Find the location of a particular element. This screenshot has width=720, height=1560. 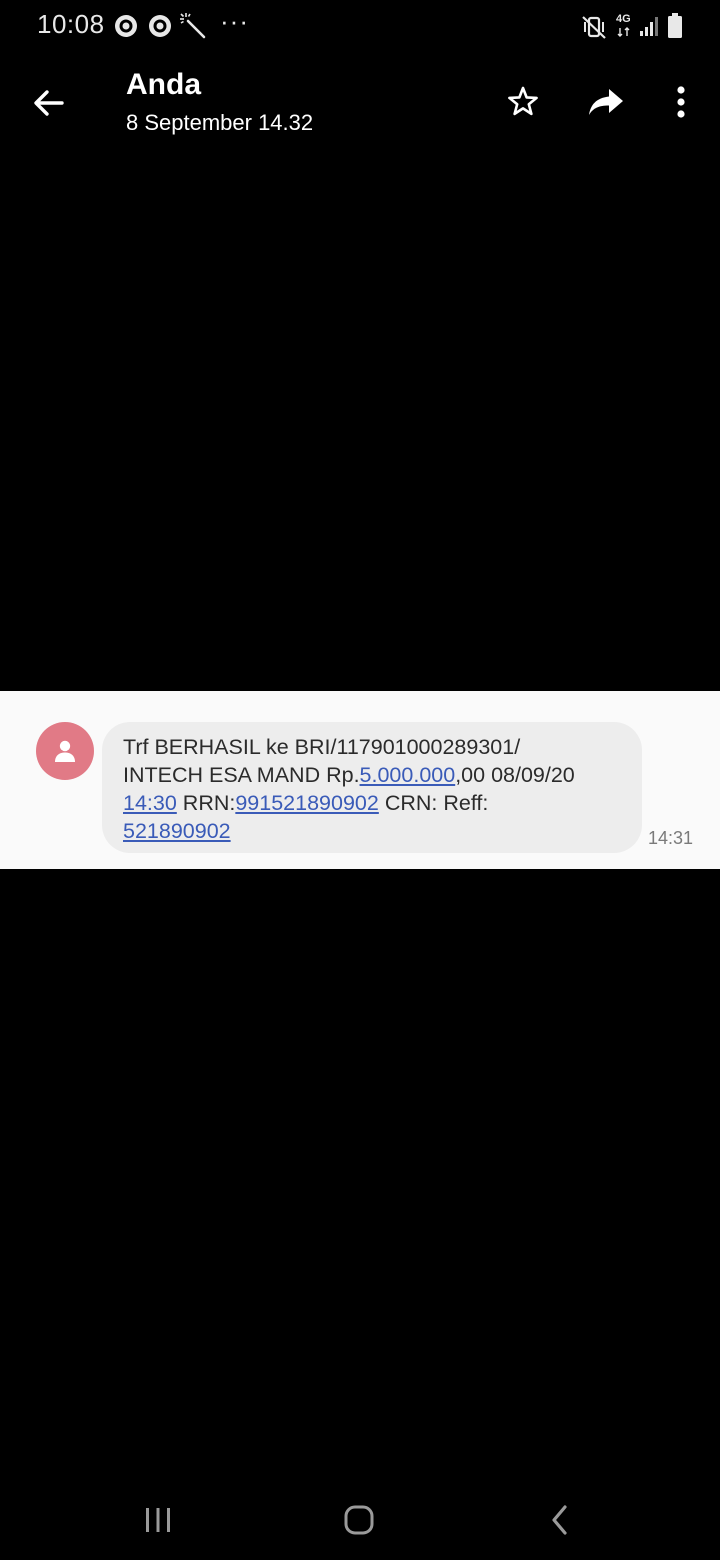

message-timestamp: 14:31 is located at coordinates (671, 838).